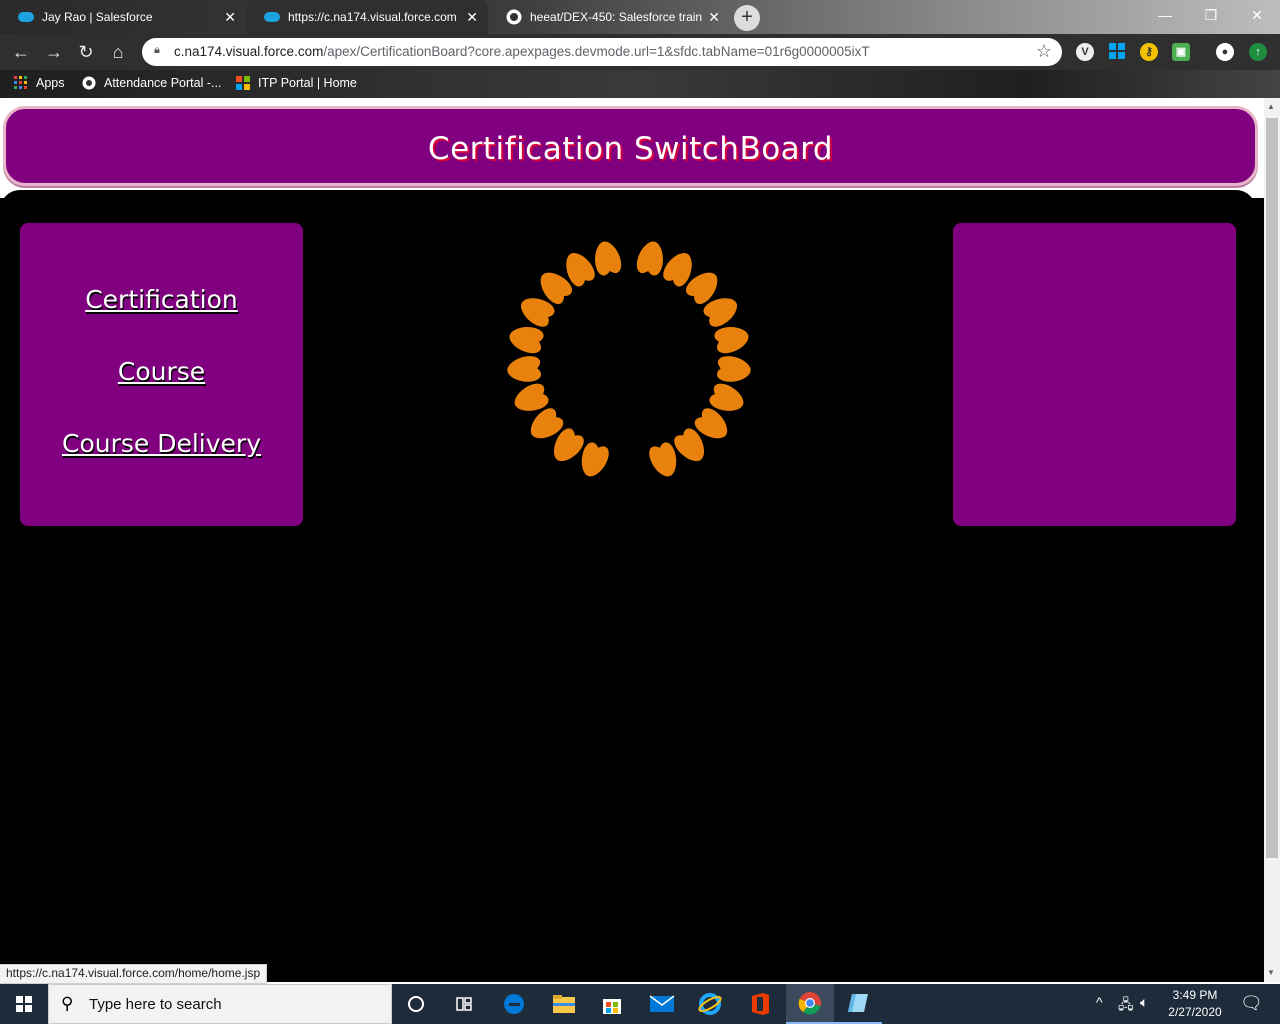 This screenshot has width=1280, height=1029. I want to click on bookmark-apps: Apps, so click(39, 83).